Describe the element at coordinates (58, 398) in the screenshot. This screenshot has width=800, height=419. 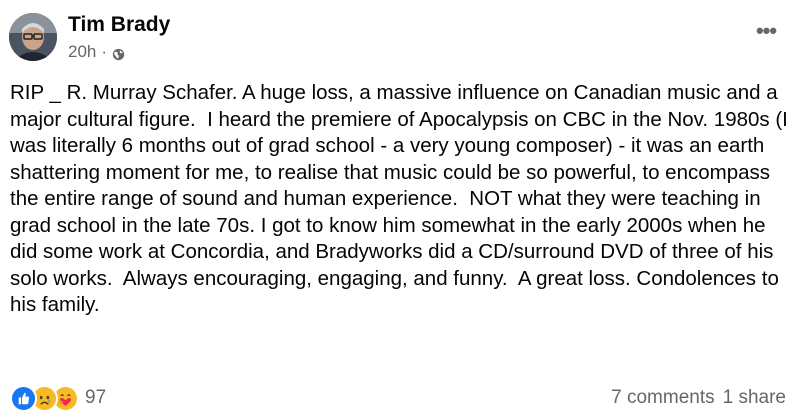
I see `reactions-summary: 97` at that location.